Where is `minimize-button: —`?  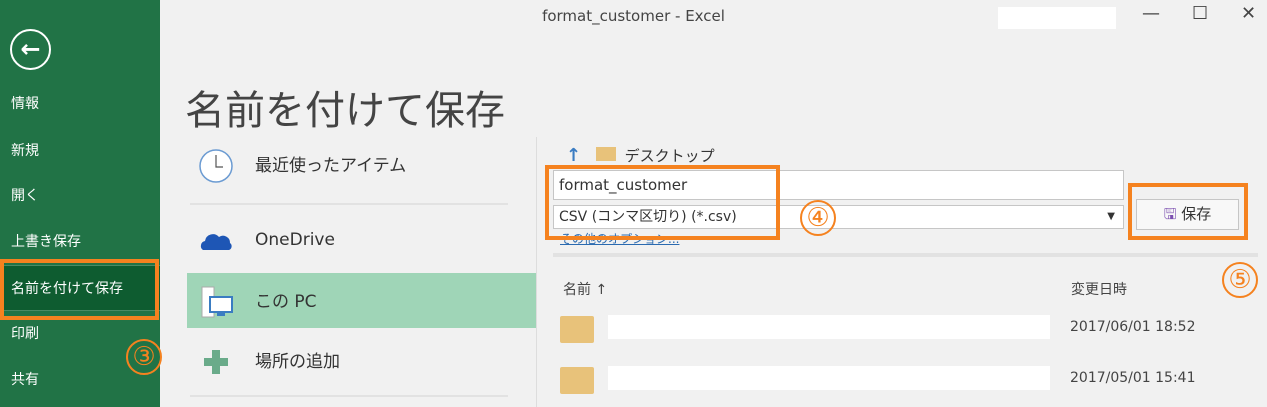 minimize-button: — is located at coordinates (1151, 13).